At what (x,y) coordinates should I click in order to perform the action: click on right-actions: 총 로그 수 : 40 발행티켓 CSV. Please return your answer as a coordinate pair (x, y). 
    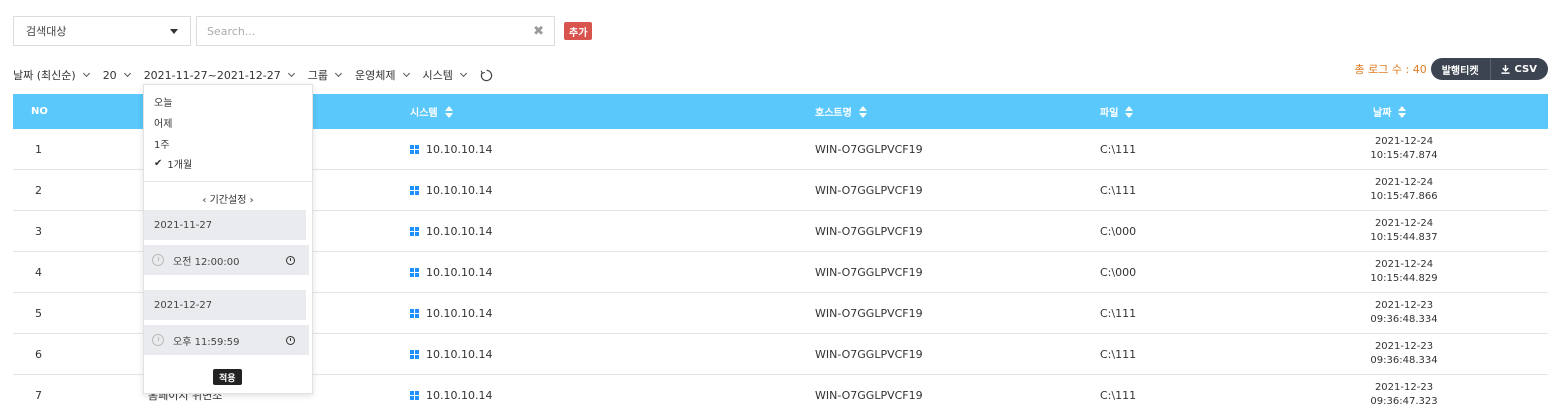
    Looking at the image, I should click on (1451, 69).